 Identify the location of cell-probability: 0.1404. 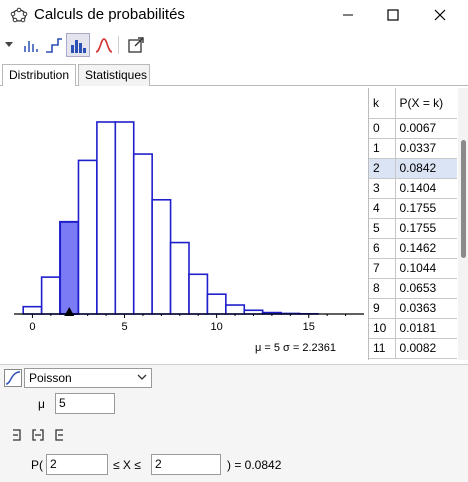
(426, 188).